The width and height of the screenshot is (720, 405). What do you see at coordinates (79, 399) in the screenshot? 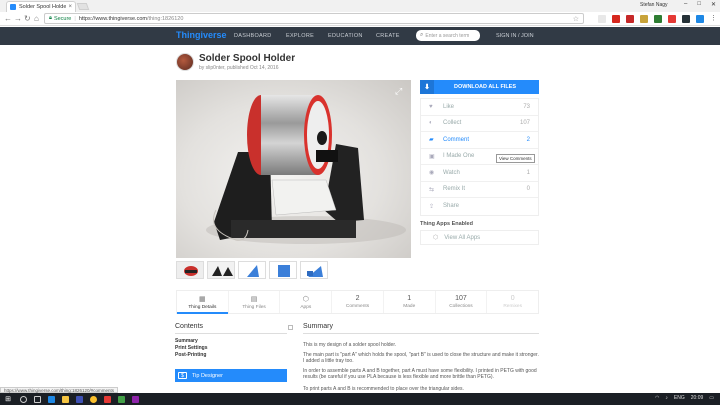
I see `store-icon` at bounding box center [79, 399].